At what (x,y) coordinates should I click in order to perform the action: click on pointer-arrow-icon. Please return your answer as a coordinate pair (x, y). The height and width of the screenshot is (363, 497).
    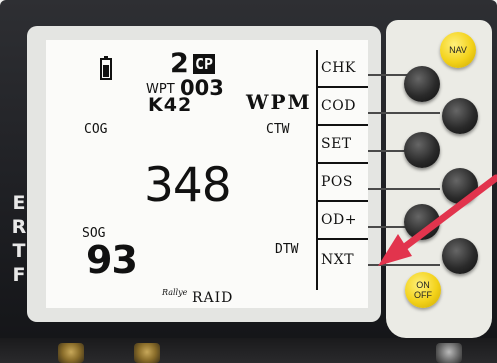
    Looking at the image, I should click on (437, 220).